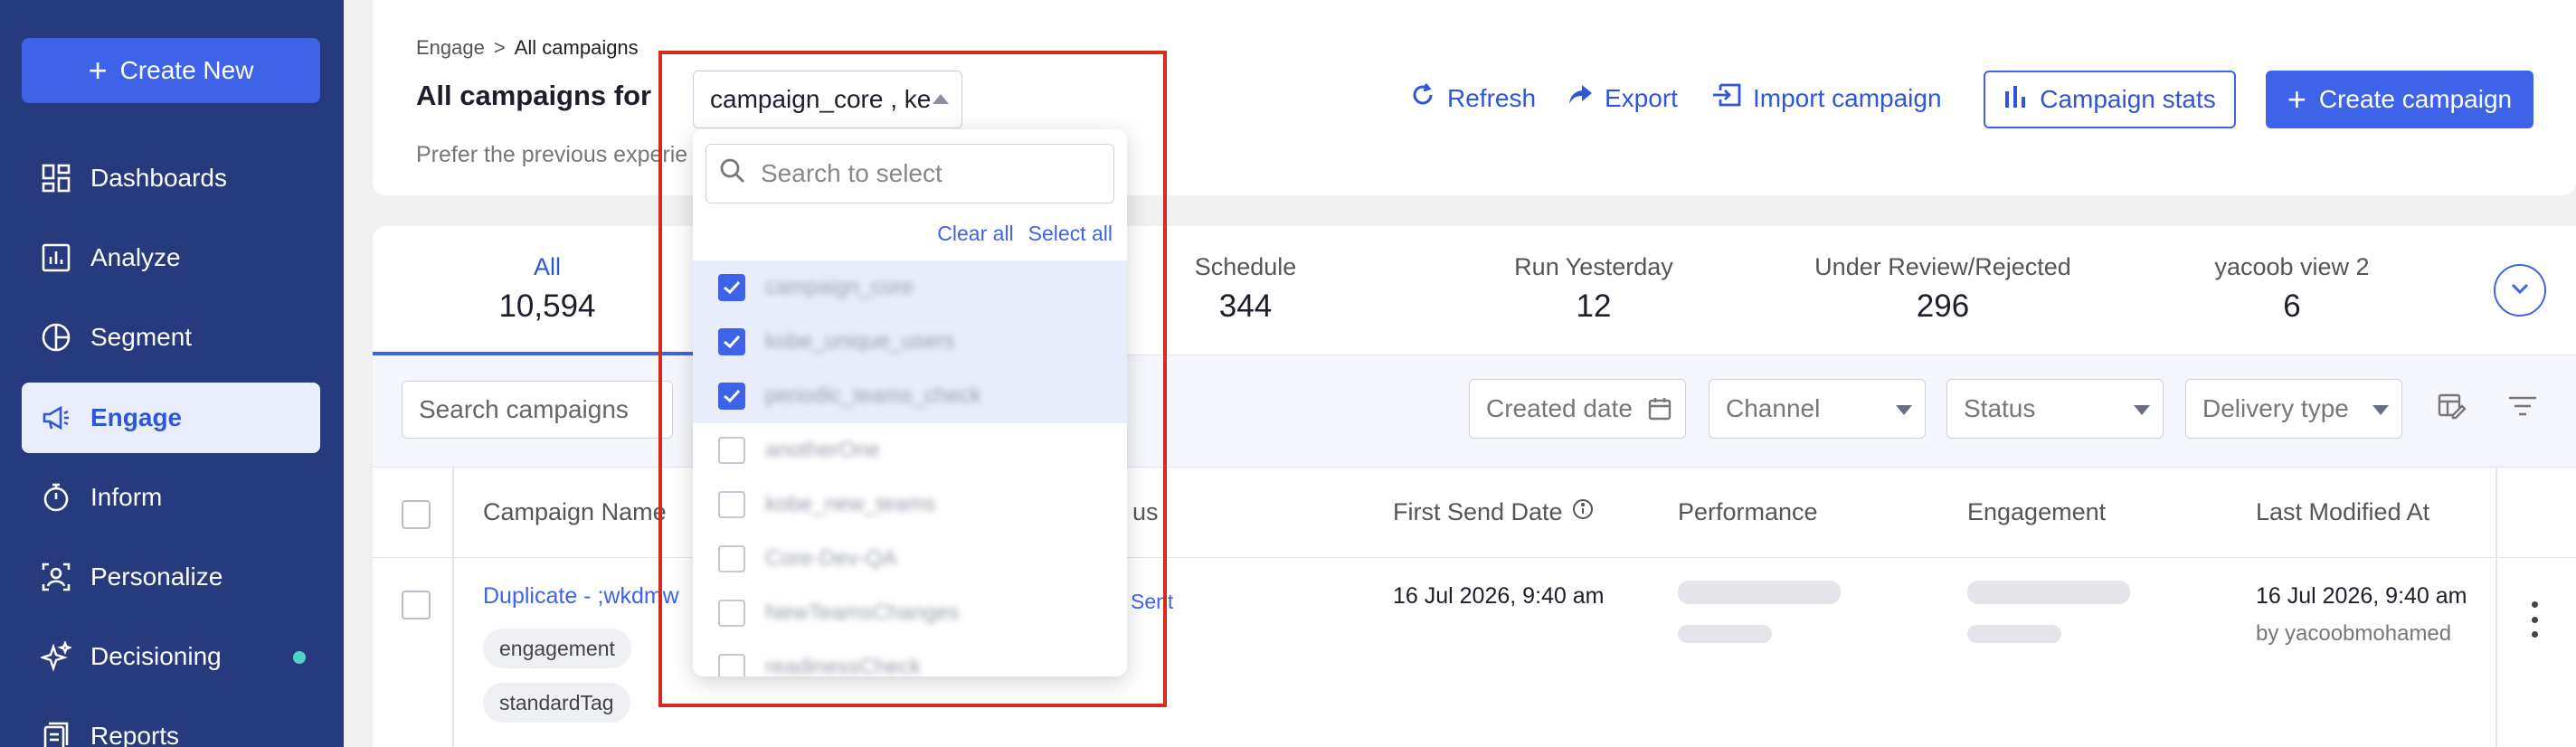  What do you see at coordinates (2293, 409) in the screenshot?
I see `delivery-type-filter: Delivery type` at bounding box center [2293, 409].